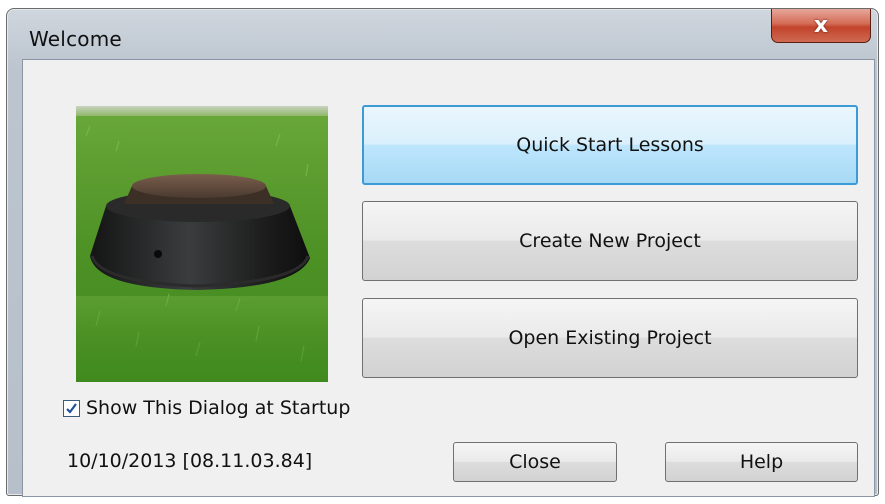 This screenshot has height=504, width=885. Describe the element at coordinates (821, 26) in the screenshot. I see `close-icon: x` at that location.